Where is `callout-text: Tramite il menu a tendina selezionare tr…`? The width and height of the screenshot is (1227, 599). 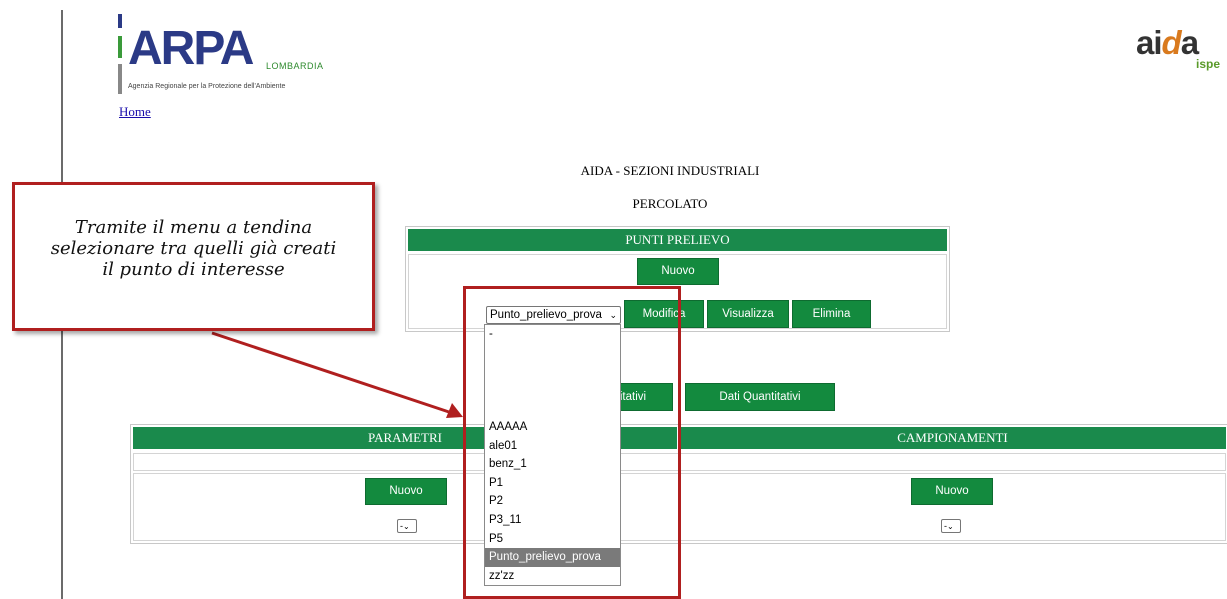
callout-text: Tramite il menu a tendina selezionare tr… is located at coordinates (193, 248).